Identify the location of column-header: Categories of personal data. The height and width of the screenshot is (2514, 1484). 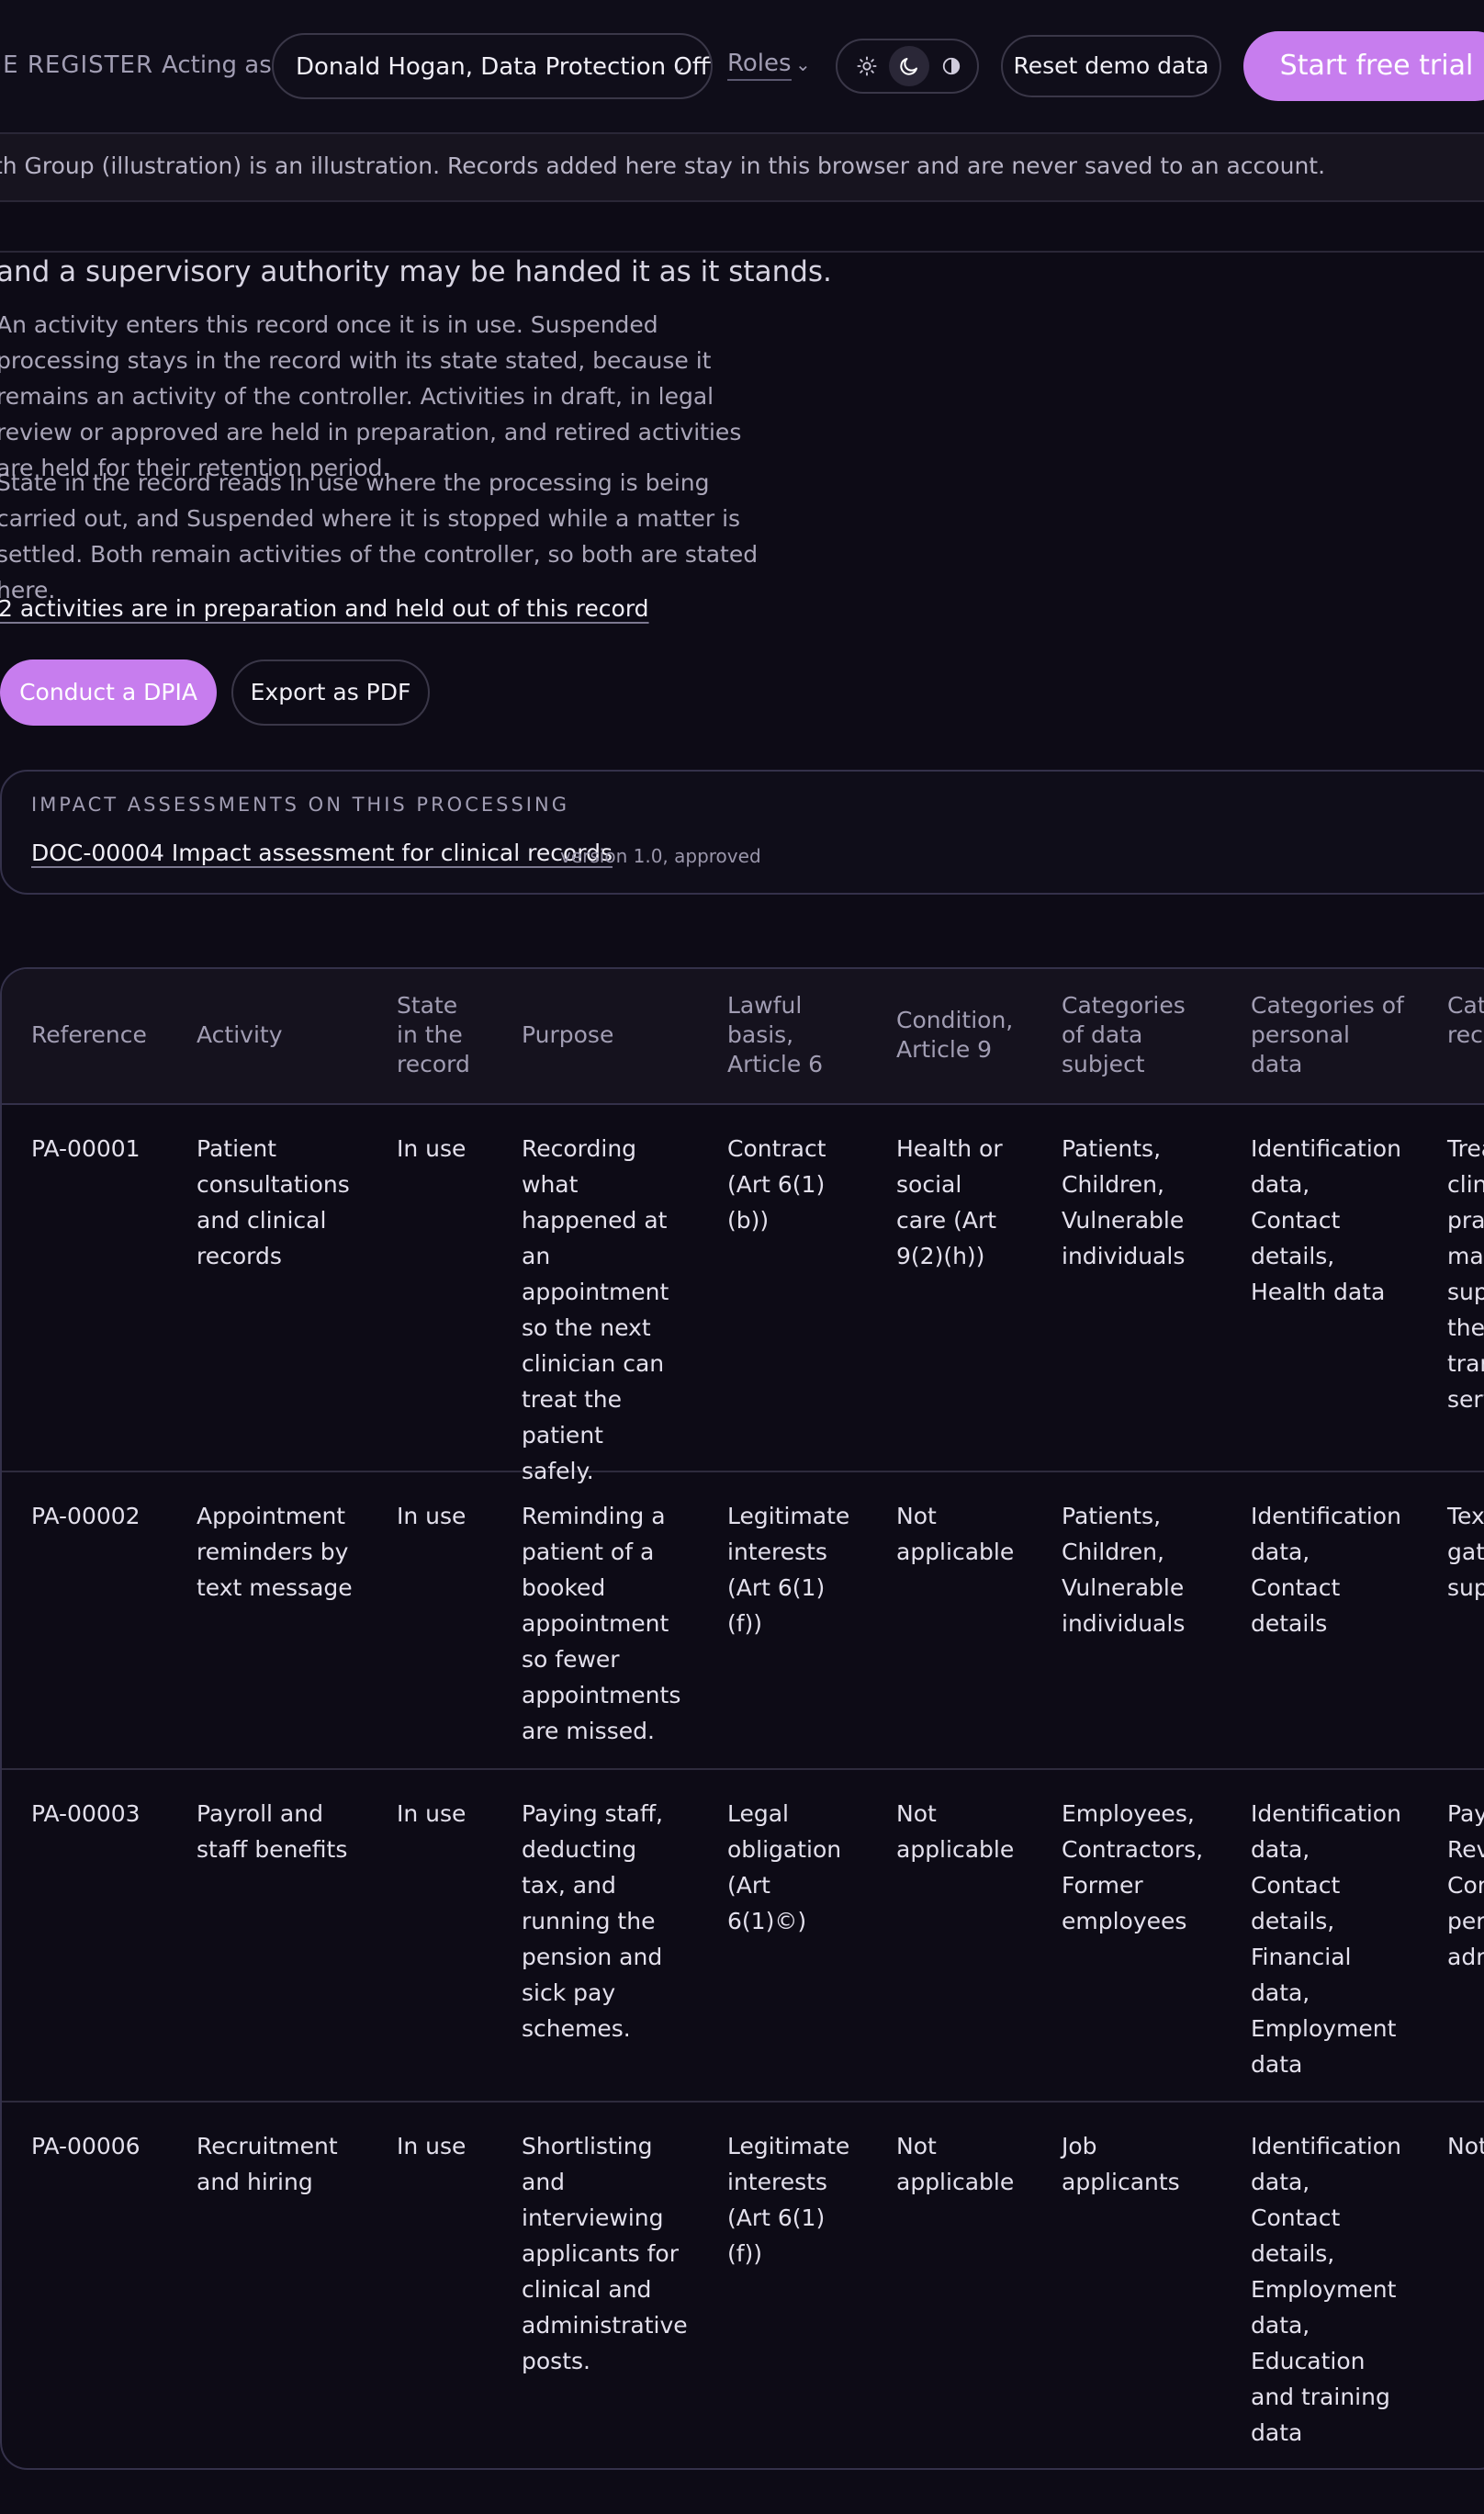
(1328, 1034).